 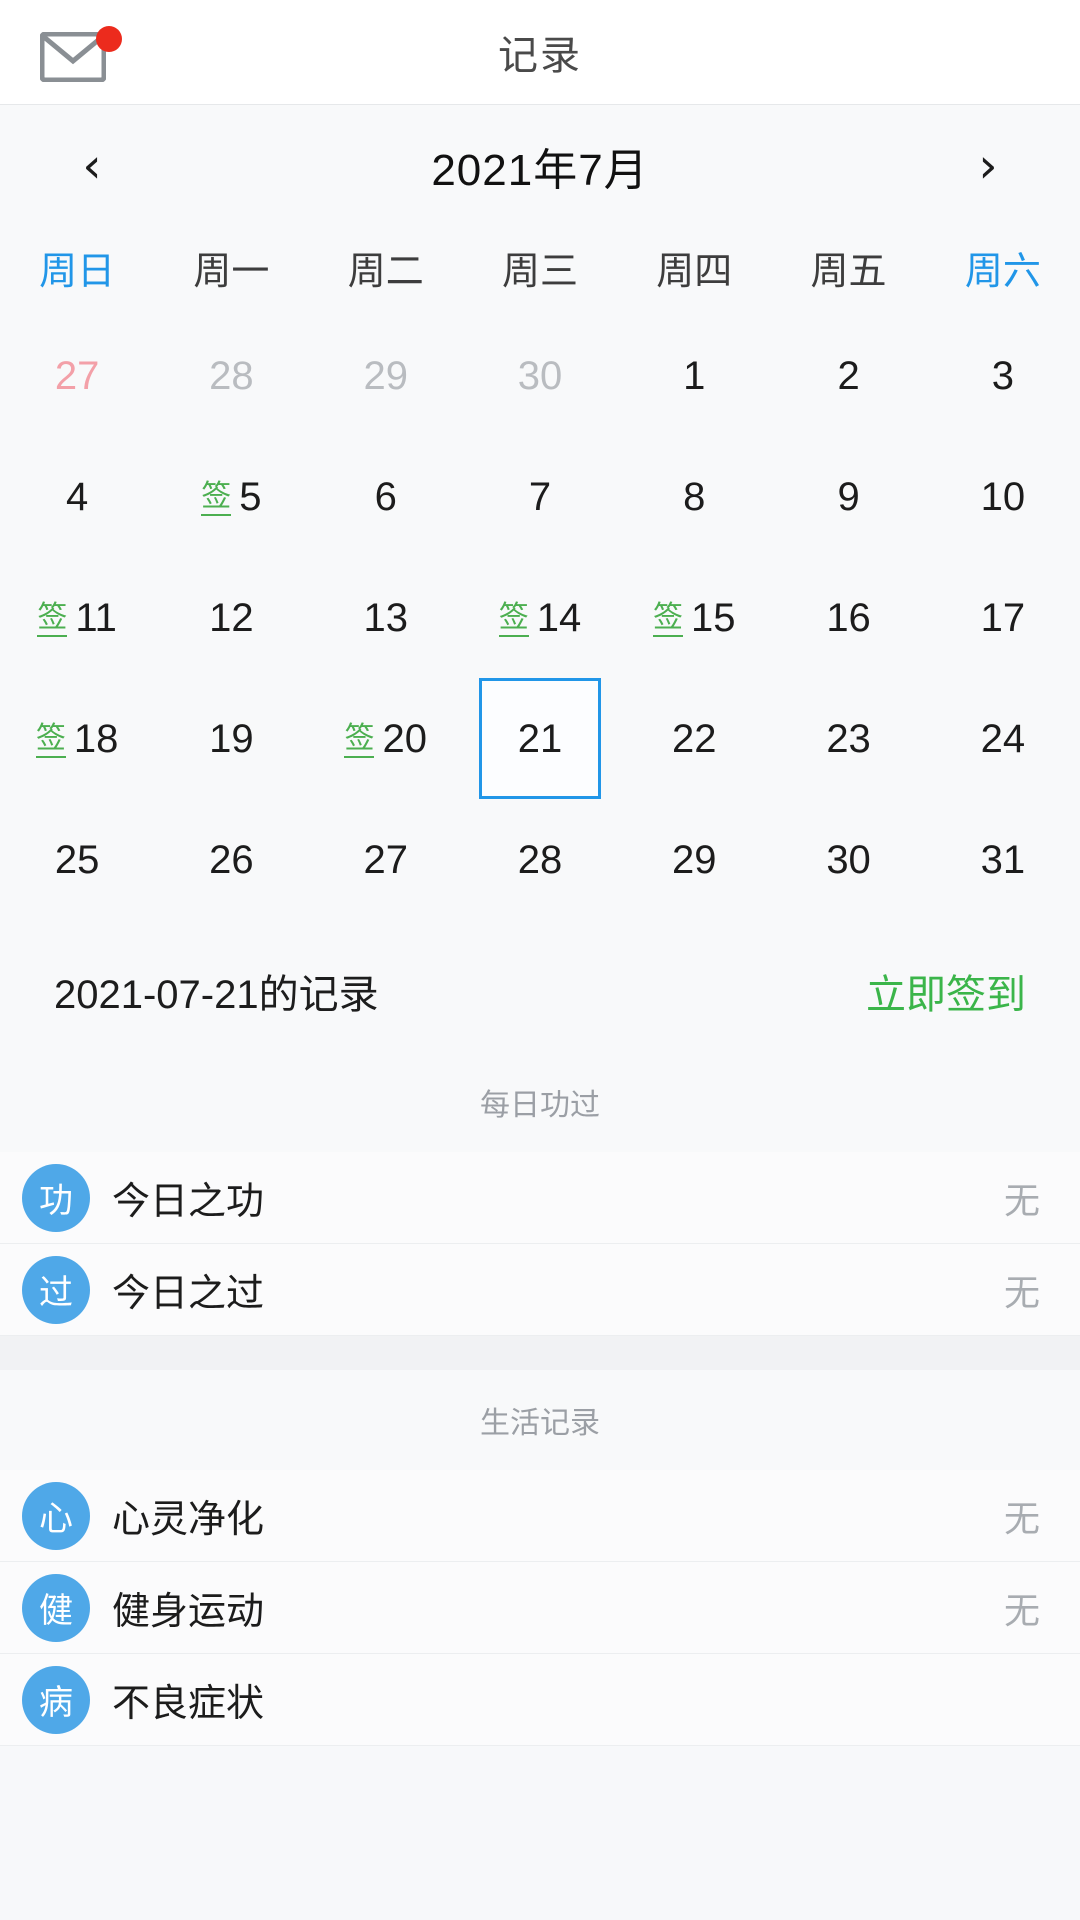 I want to click on calendar-day-inner: 9, so click(x=849, y=496).